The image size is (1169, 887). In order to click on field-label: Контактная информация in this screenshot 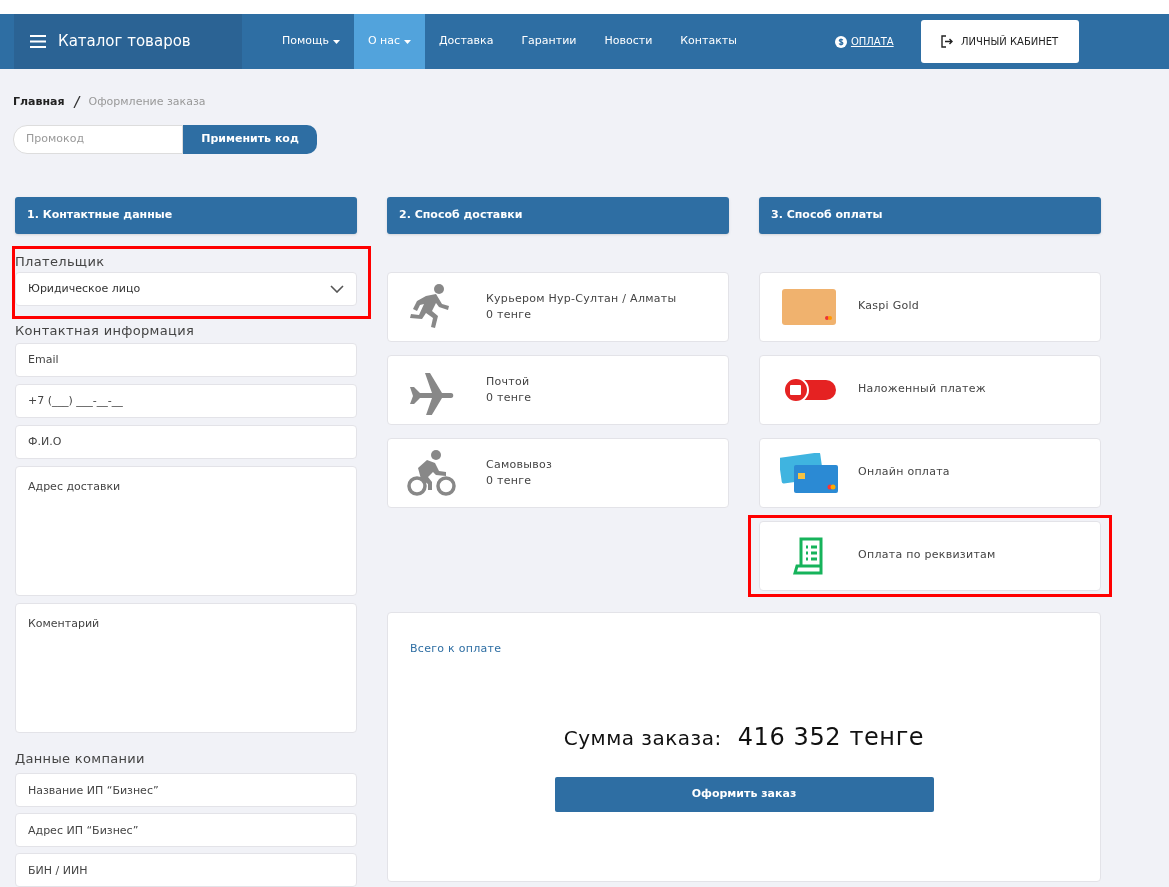, I will do `click(105, 331)`.